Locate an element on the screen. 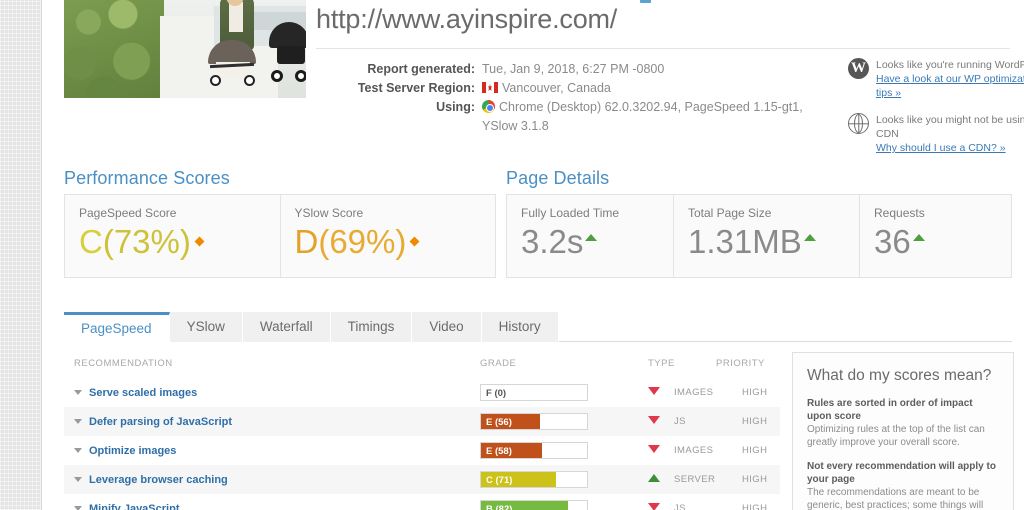 The width and height of the screenshot is (1024, 510). meta-value-text: Vancouver, Canada is located at coordinates (556, 88).